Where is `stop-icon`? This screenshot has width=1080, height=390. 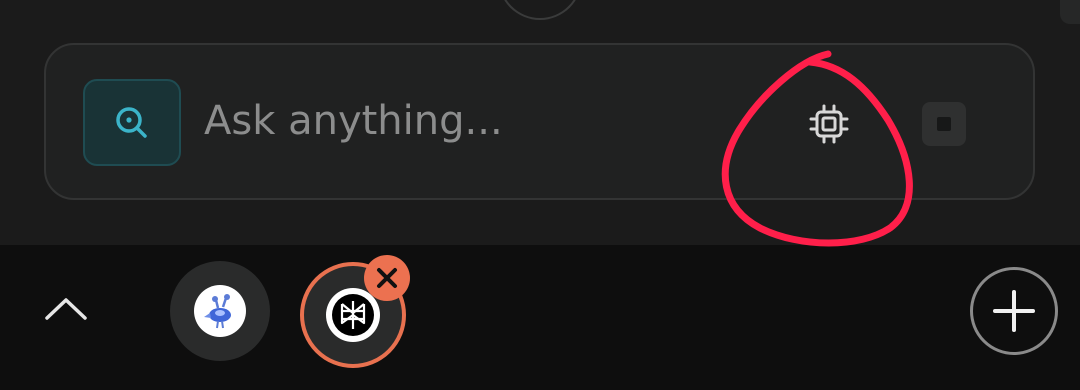
stop-icon is located at coordinates (944, 124).